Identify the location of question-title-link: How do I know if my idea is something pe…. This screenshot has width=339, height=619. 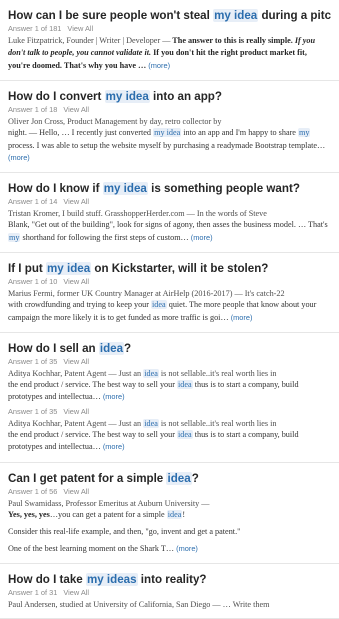
(169, 188).